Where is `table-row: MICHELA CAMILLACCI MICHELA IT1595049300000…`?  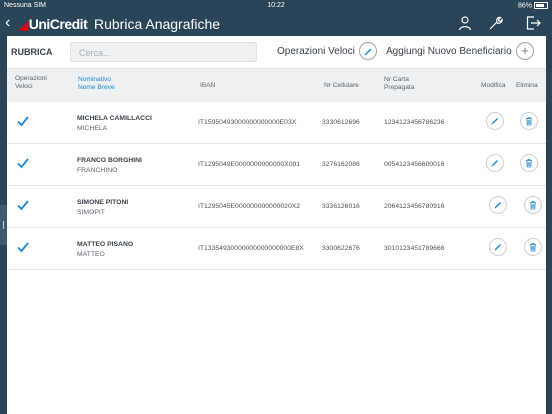
table-row: MICHELA CAMILLACCI MICHELA IT1595049300000… is located at coordinates (276, 123).